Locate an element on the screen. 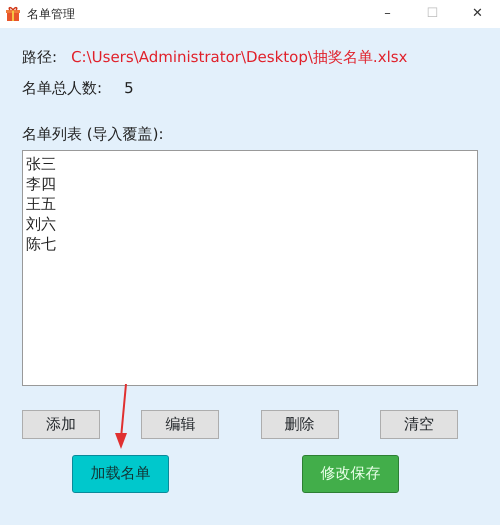 The image size is (500, 525). path-label: 路径: is located at coordinates (40, 57).